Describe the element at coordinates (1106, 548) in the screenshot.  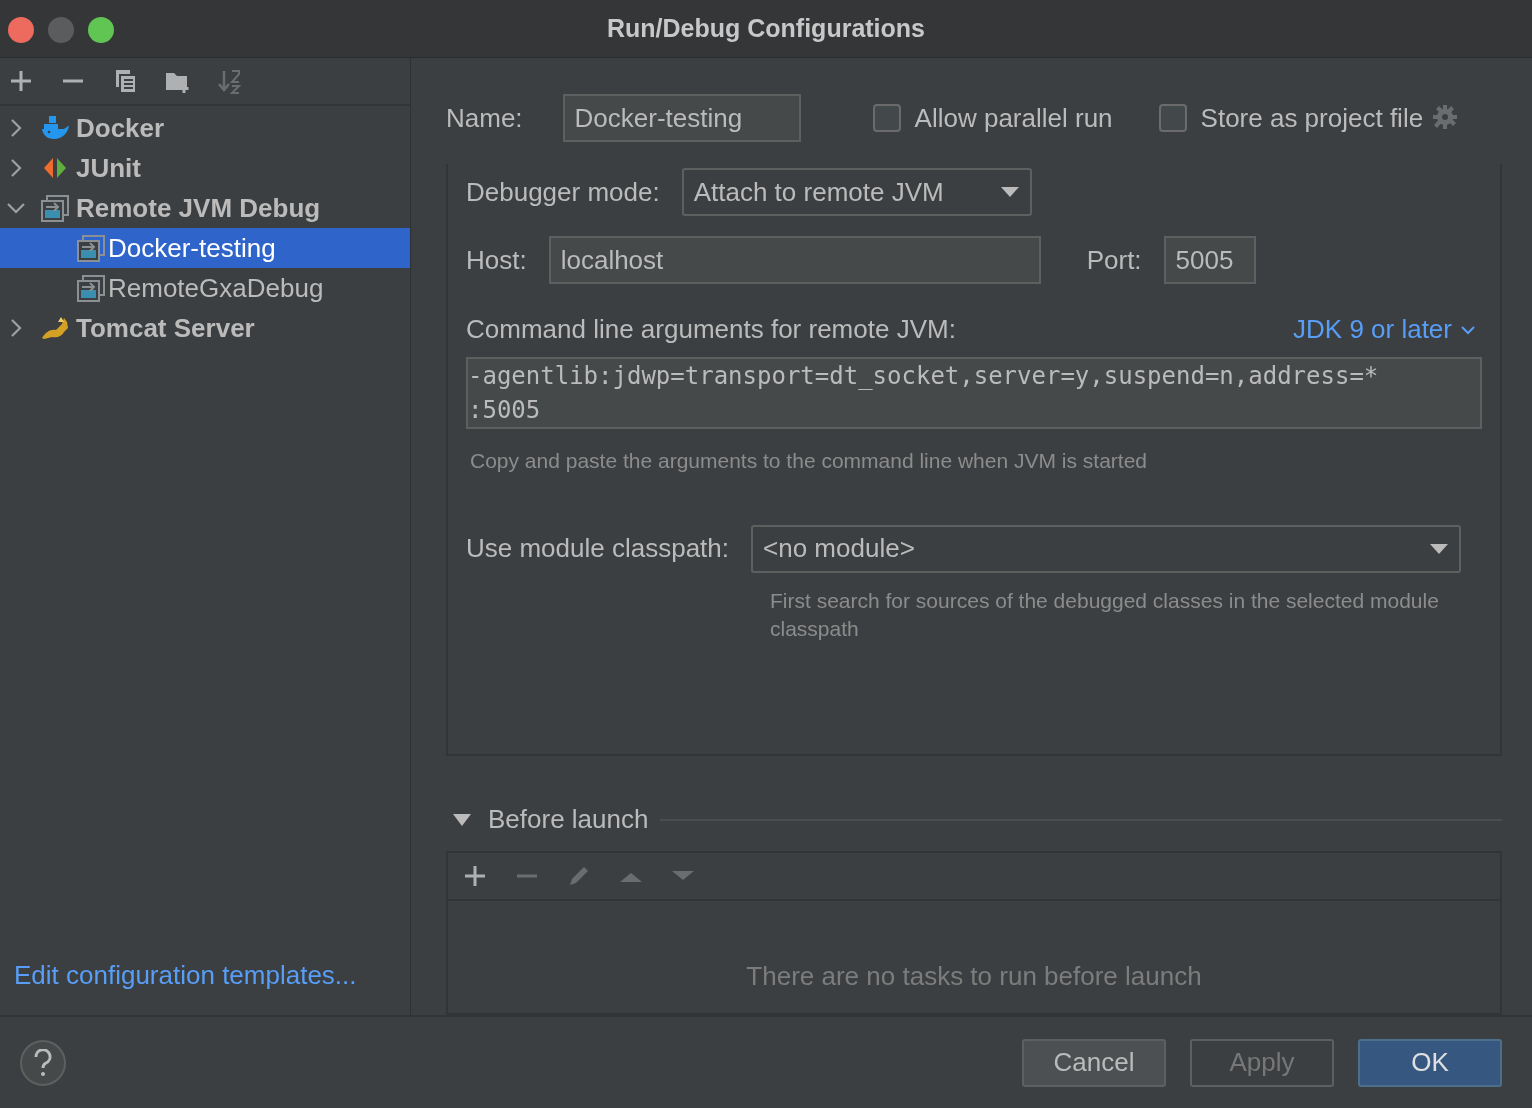
I see `module-dropdown: <no module>` at that location.